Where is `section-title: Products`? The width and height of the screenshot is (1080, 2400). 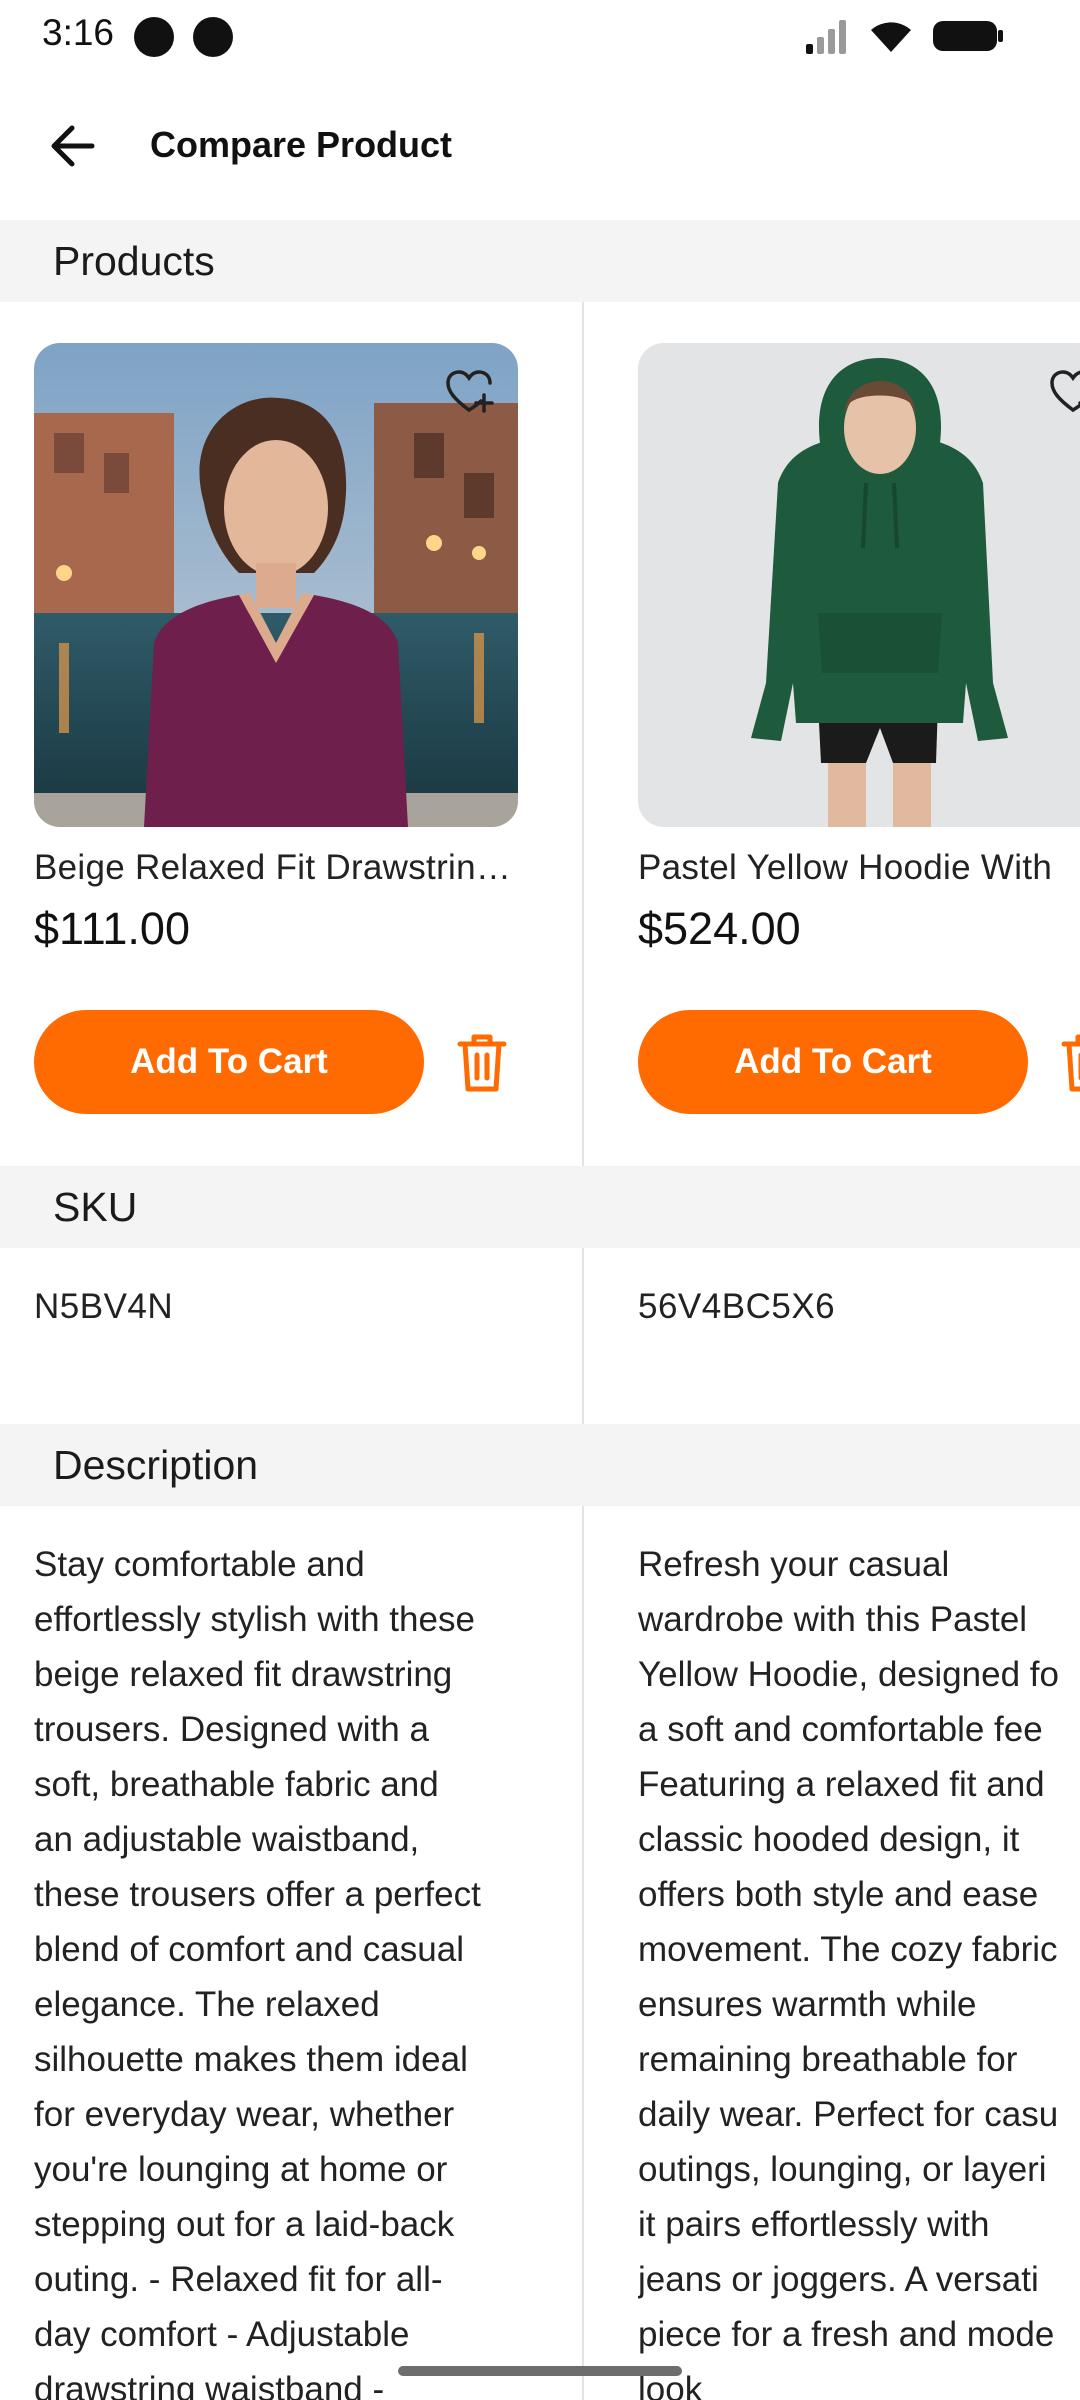
section-title: Products is located at coordinates (134, 261).